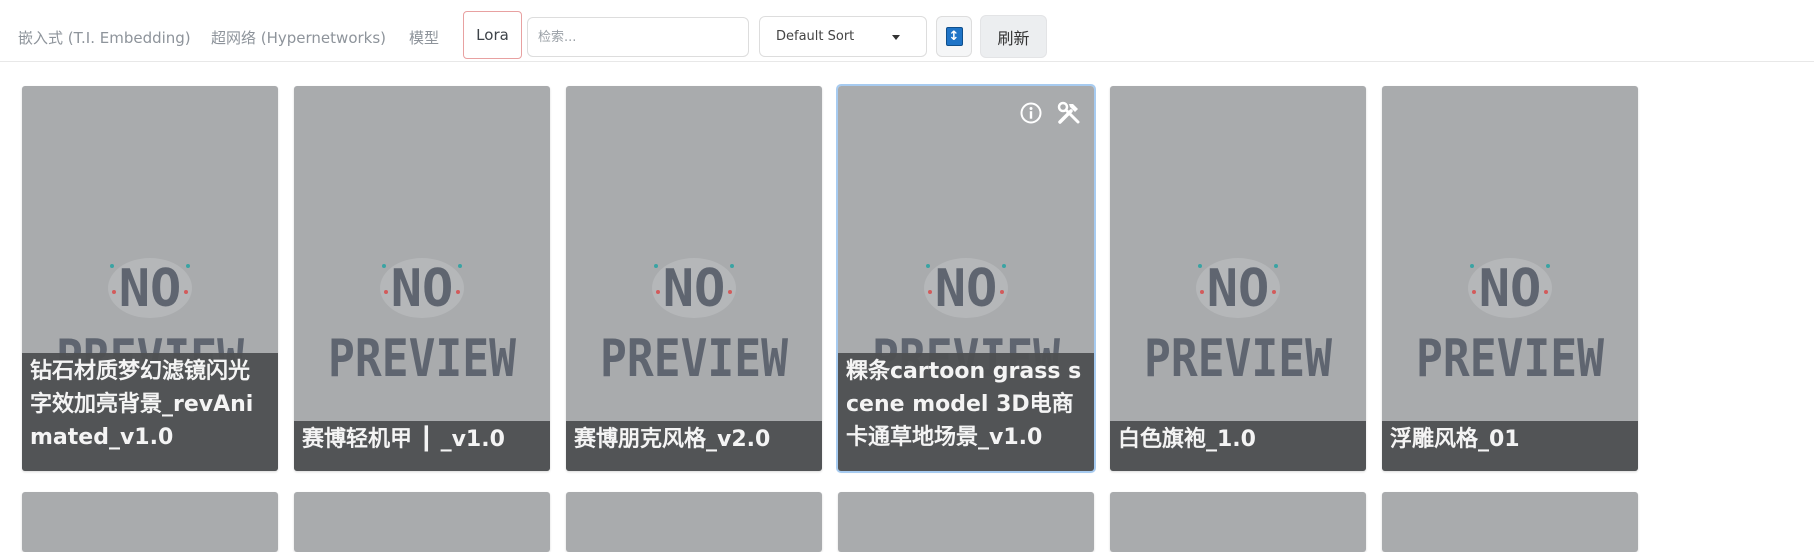 This screenshot has height=552, width=1814. What do you see at coordinates (1238, 446) in the screenshot?
I see `card-title: 白色旗袍_1.0` at bounding box center [1238, 446].